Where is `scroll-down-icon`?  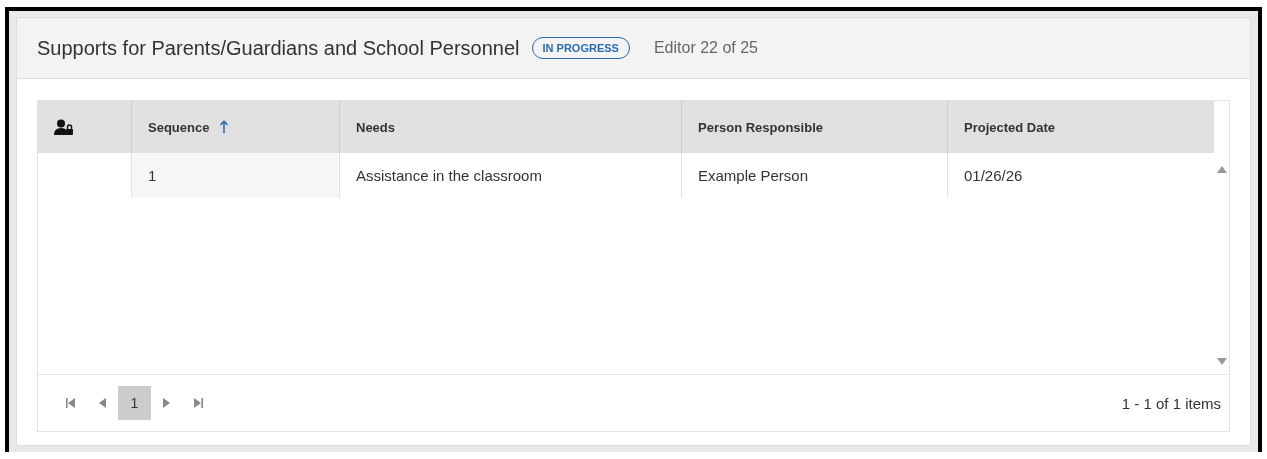 scroll-down-icon is located at coordinates (1221, 362).